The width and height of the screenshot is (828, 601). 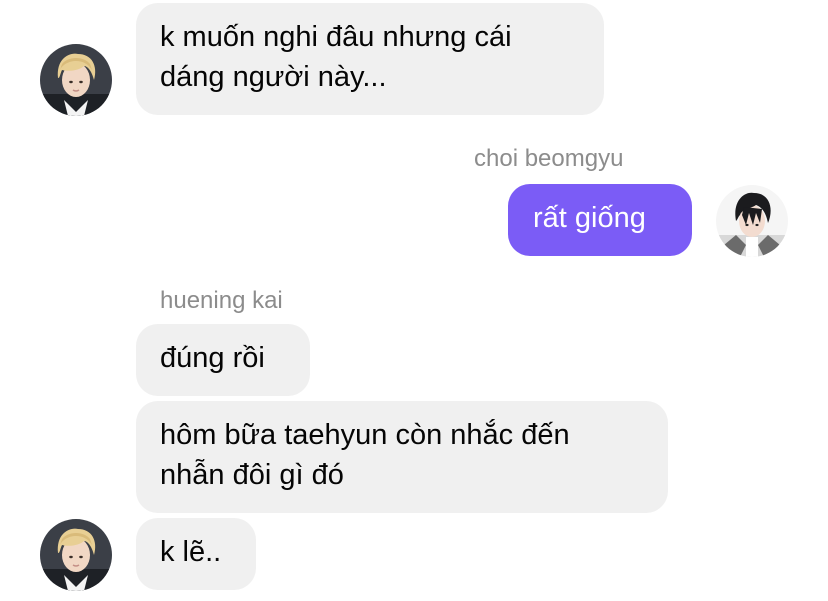 I want to click on sender-name: huening kai, so click(x=221, y=300).